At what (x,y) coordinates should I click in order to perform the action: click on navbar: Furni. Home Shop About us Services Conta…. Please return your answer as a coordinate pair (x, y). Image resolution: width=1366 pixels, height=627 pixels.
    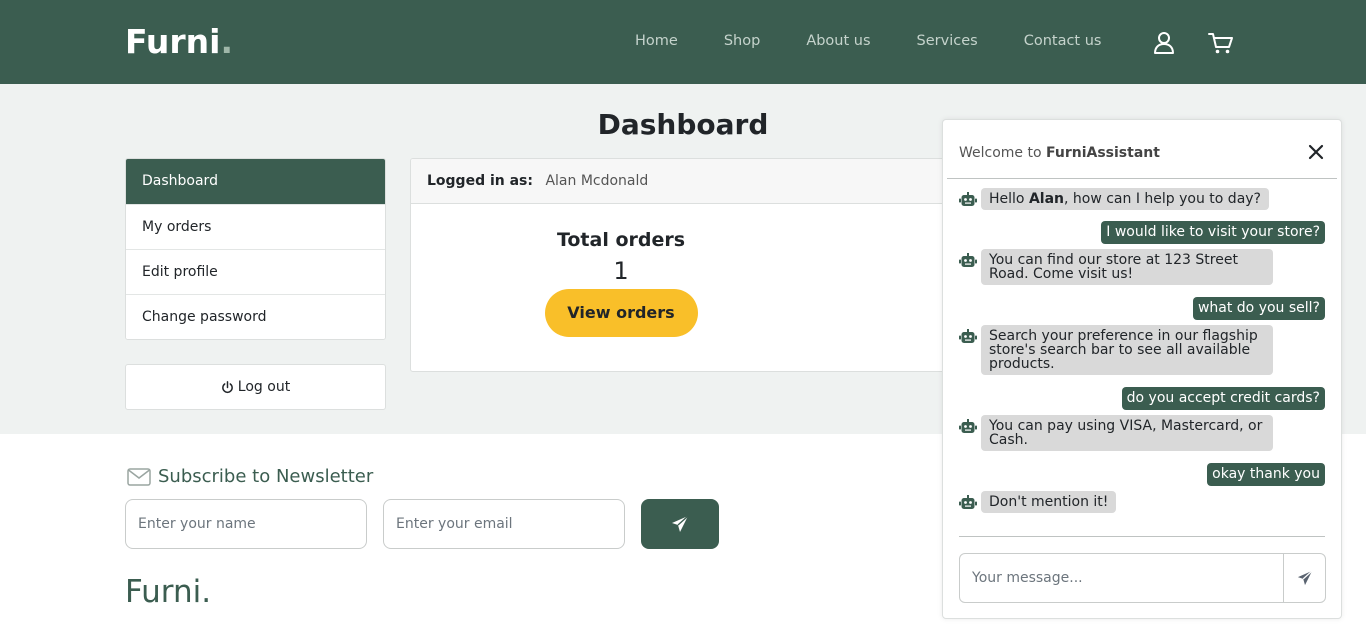
    Looking at the image, I should click on (683, 42).